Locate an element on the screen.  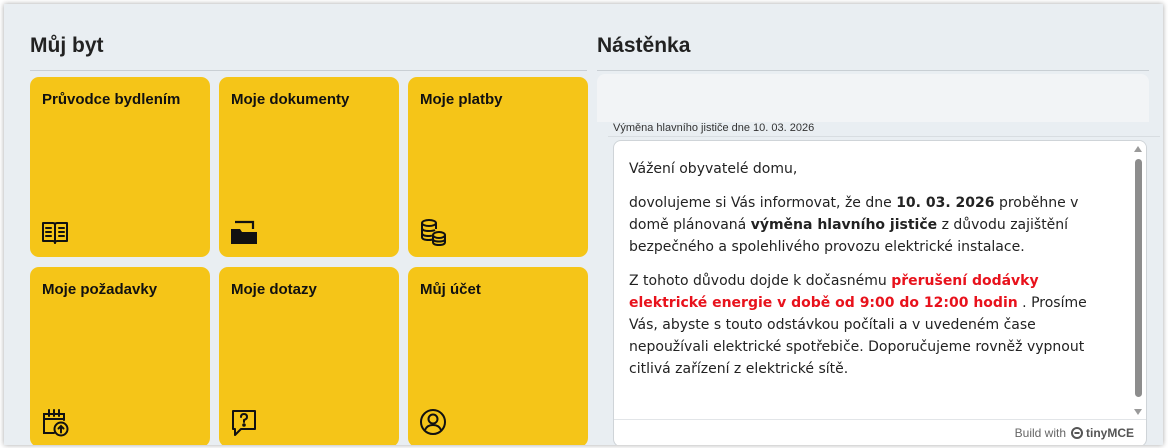
scroll-up-arrow-icon is located at coordinates (1138, 149).